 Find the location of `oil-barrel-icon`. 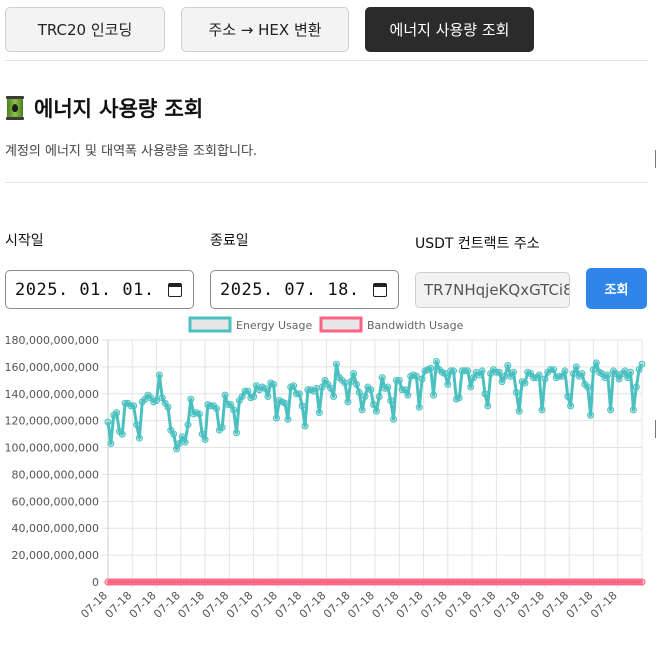

oil-barrel-icon is located at coordinates (15, 108).